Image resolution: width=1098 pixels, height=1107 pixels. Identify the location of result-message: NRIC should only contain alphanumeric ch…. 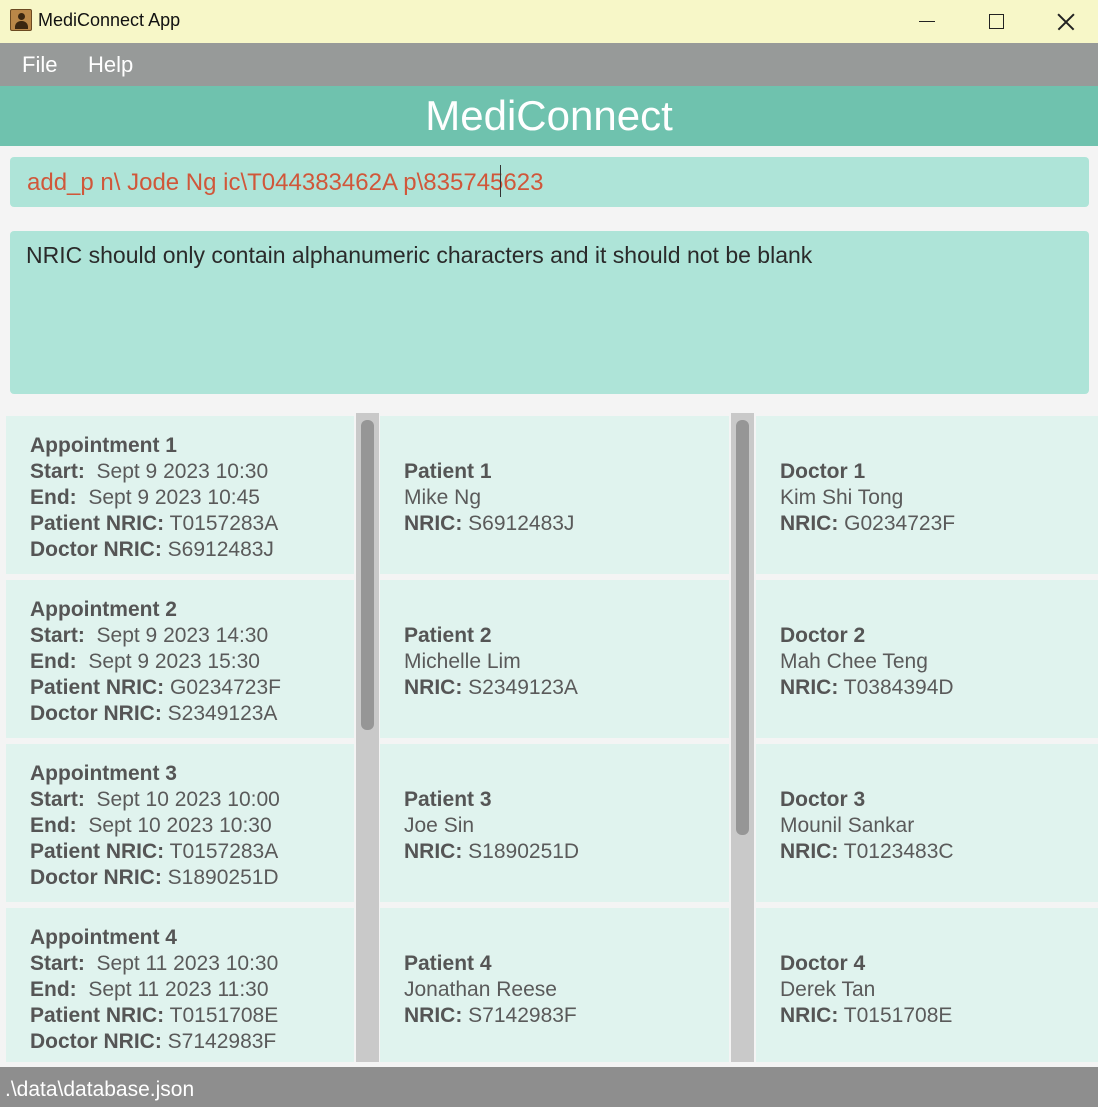
(419, 255).